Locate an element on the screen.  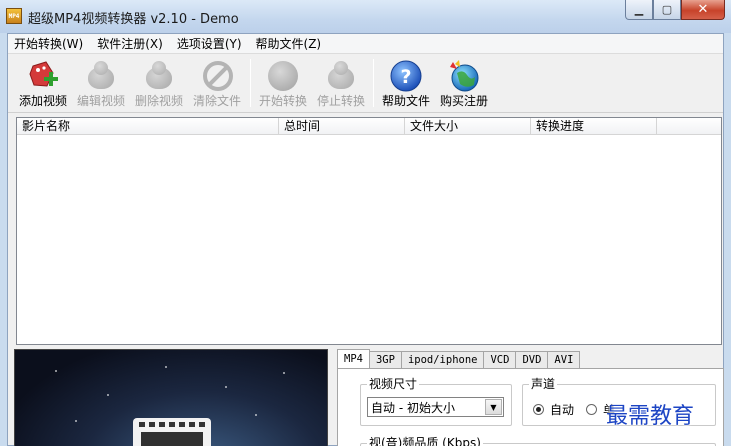
app-icon: MP4 is located at coordinates (14, 16).